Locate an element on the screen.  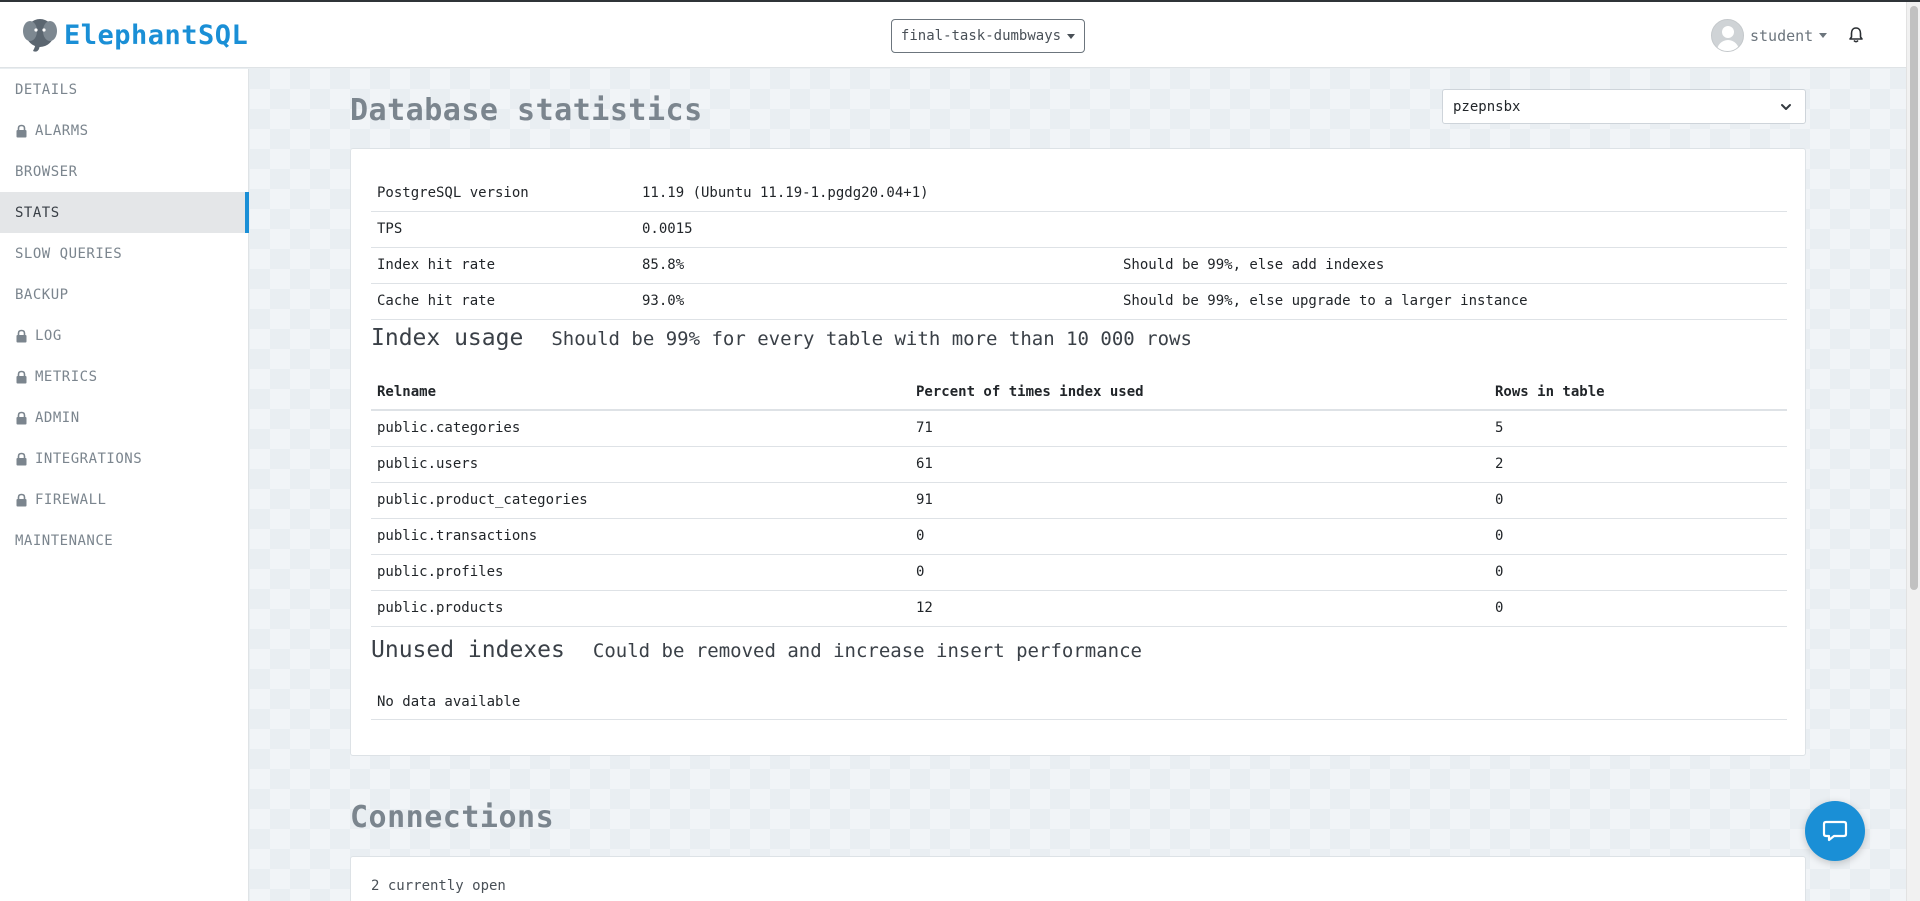
stat-note is located at coordinates (1452, 229).